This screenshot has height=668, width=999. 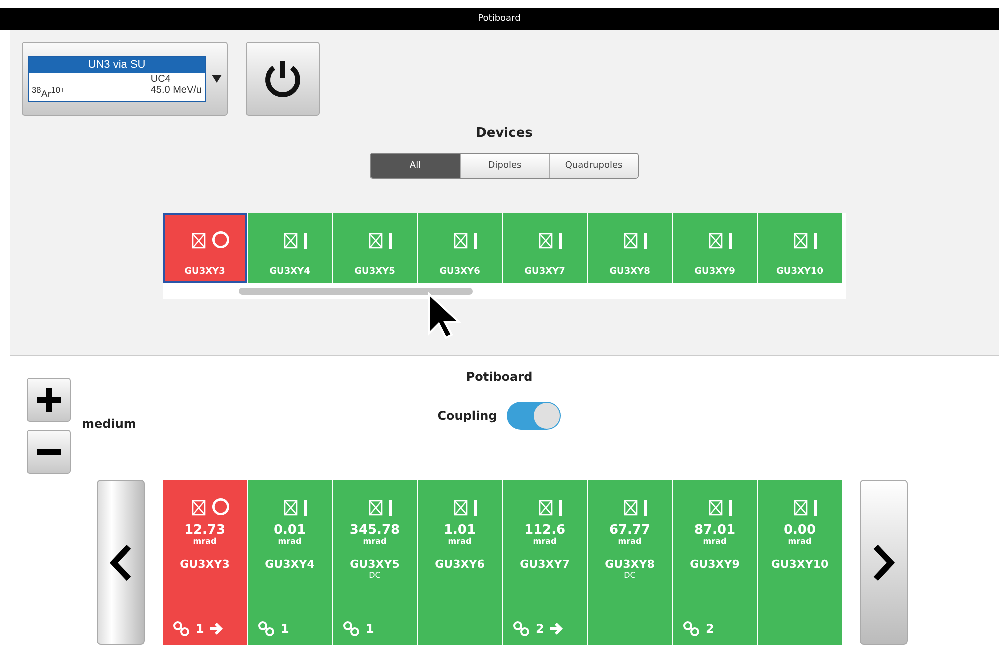 I want to click on value-reading: 1.01, so click(x=460, y=530).